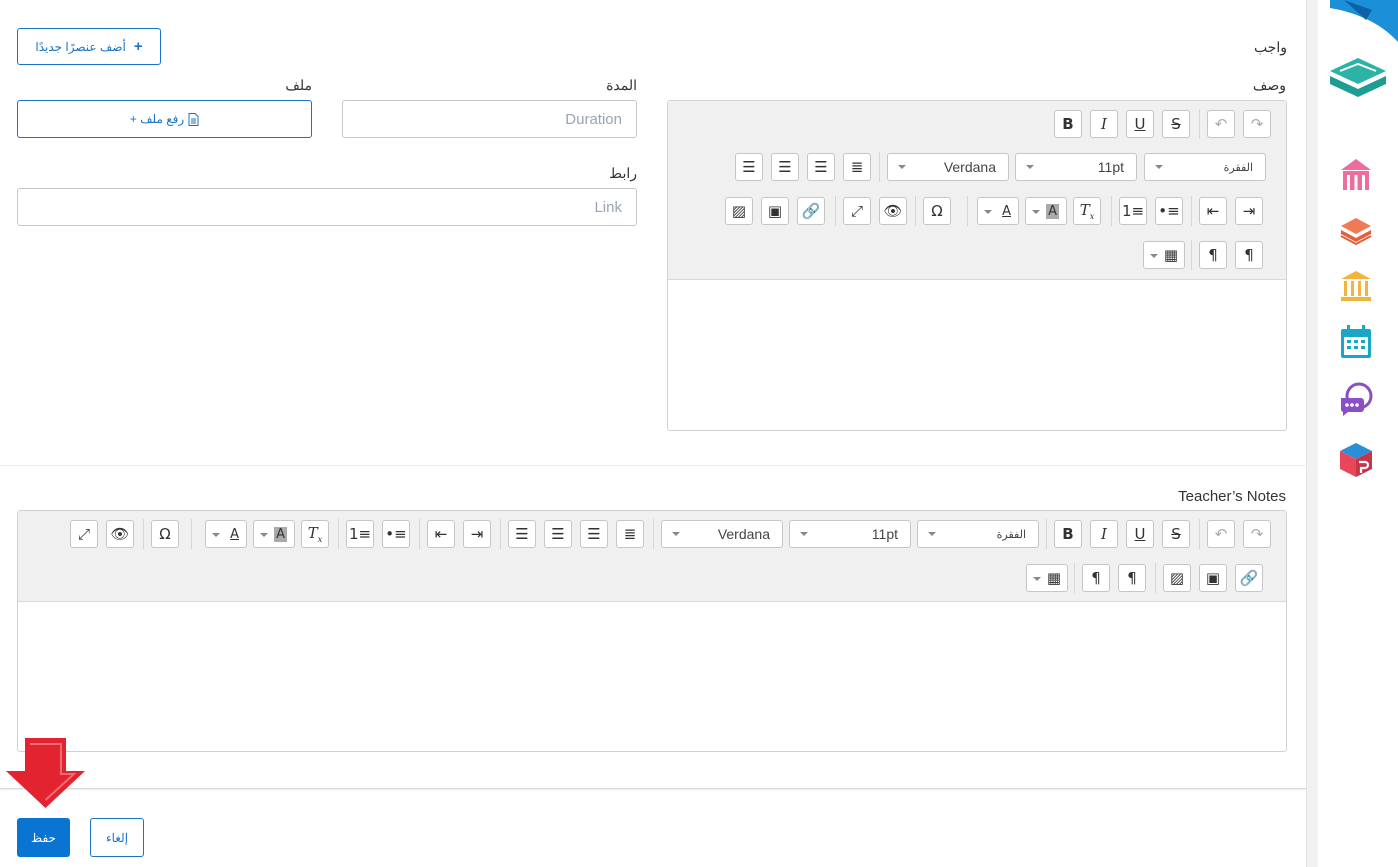 The height and width of the screenshot is (867, 1398). I want to click on institution-icon, so click(1356, 286).